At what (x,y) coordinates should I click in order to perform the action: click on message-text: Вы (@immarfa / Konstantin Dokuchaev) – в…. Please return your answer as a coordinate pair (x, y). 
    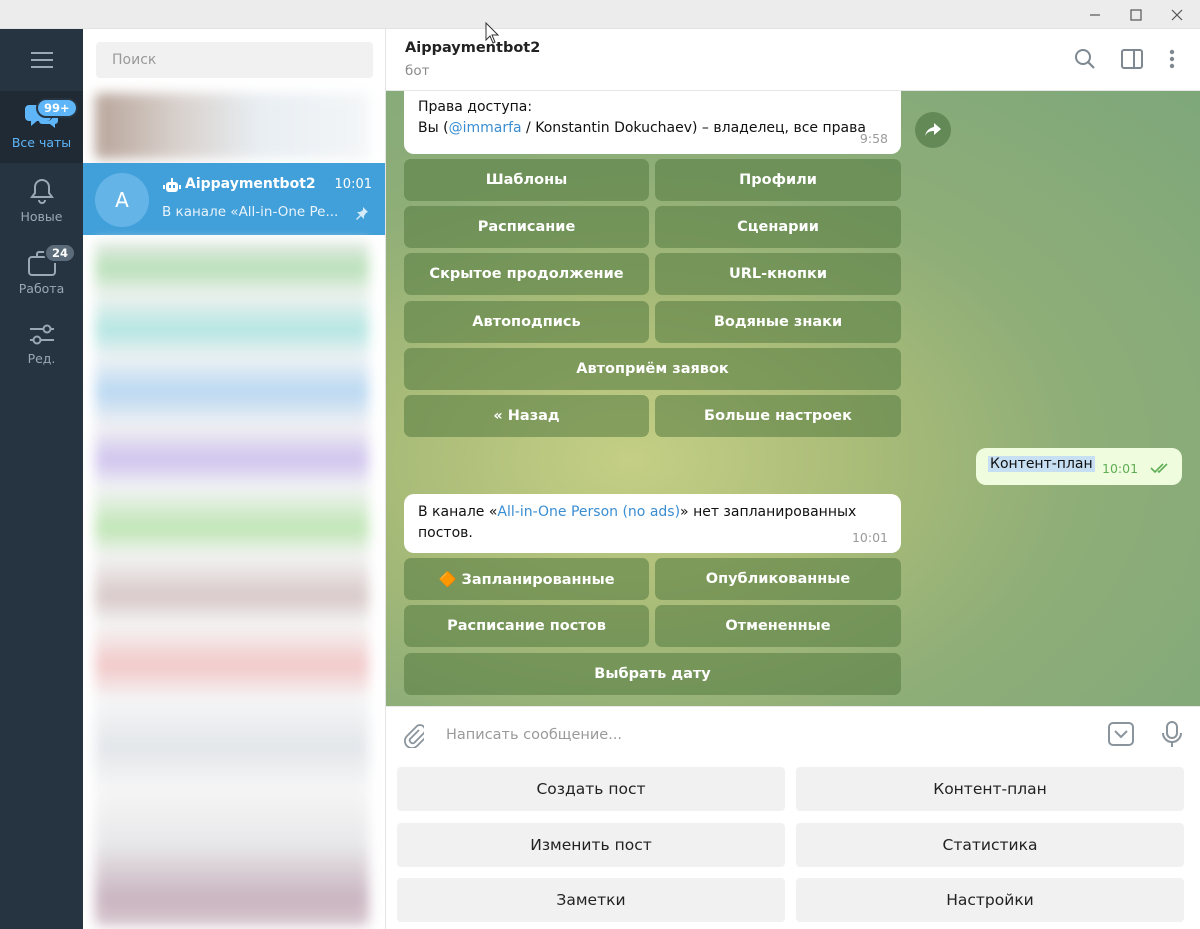
    Looking at the image, I should click on (652, 128).